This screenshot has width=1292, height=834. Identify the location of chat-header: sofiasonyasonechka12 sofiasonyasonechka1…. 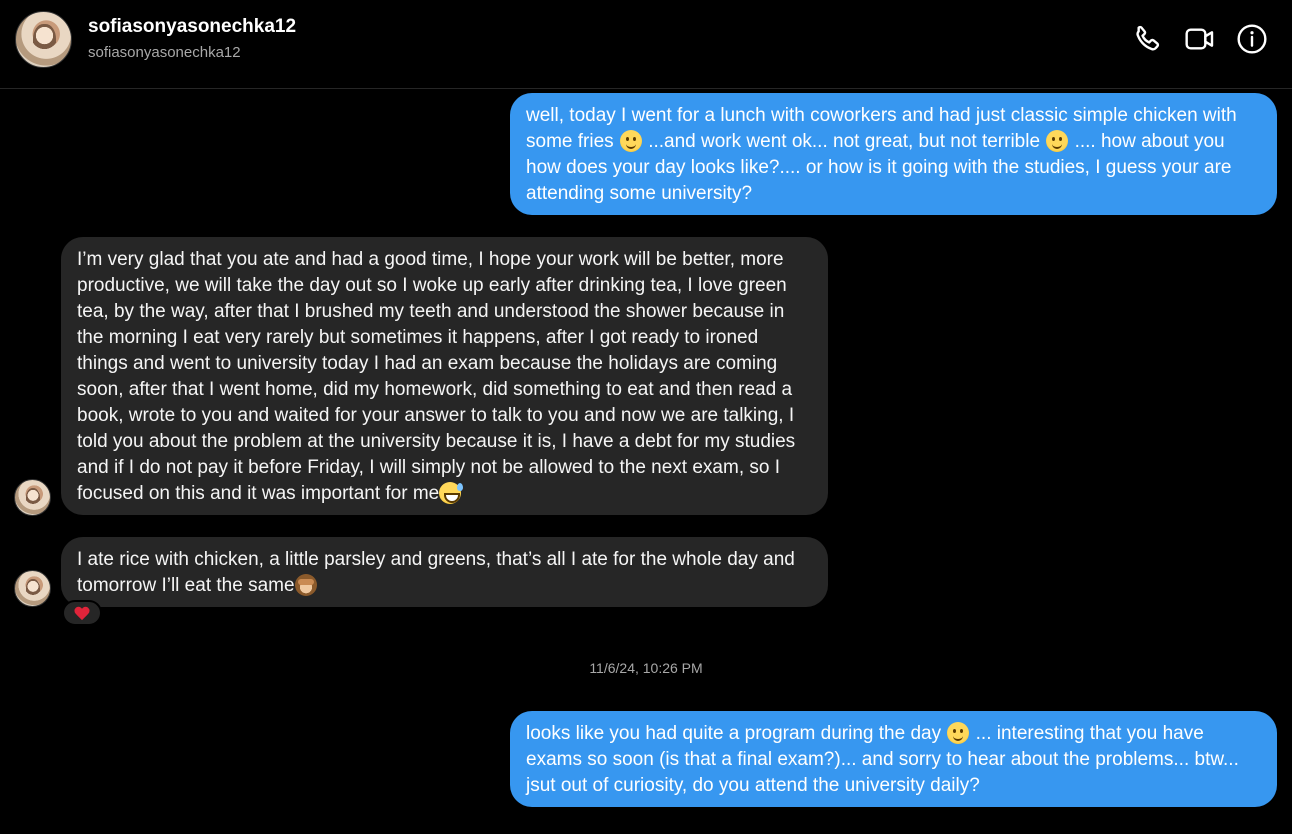
(646, 44).